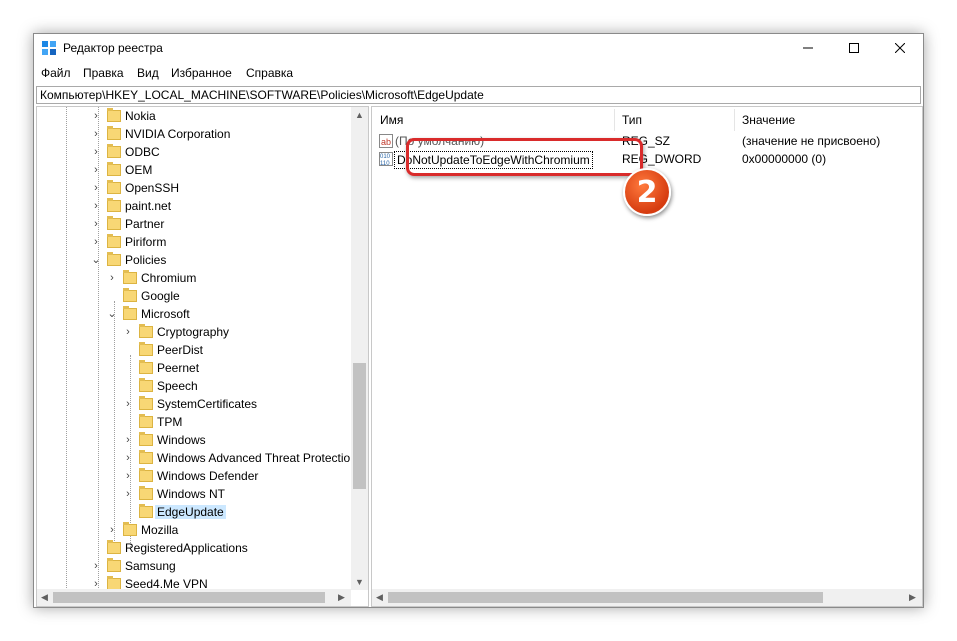  Describe the element at coordinates (359, 348) in the screenshot. I see `tree-vertical-scrollbar: ▲ ▼` at that location.